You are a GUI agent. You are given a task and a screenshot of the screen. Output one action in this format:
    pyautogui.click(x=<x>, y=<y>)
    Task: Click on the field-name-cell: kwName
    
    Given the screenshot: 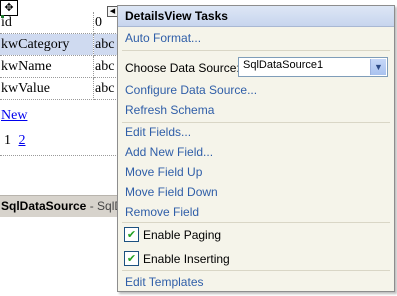 What is the action you would take?
    pyautogui.click(x=47, y=66)
    